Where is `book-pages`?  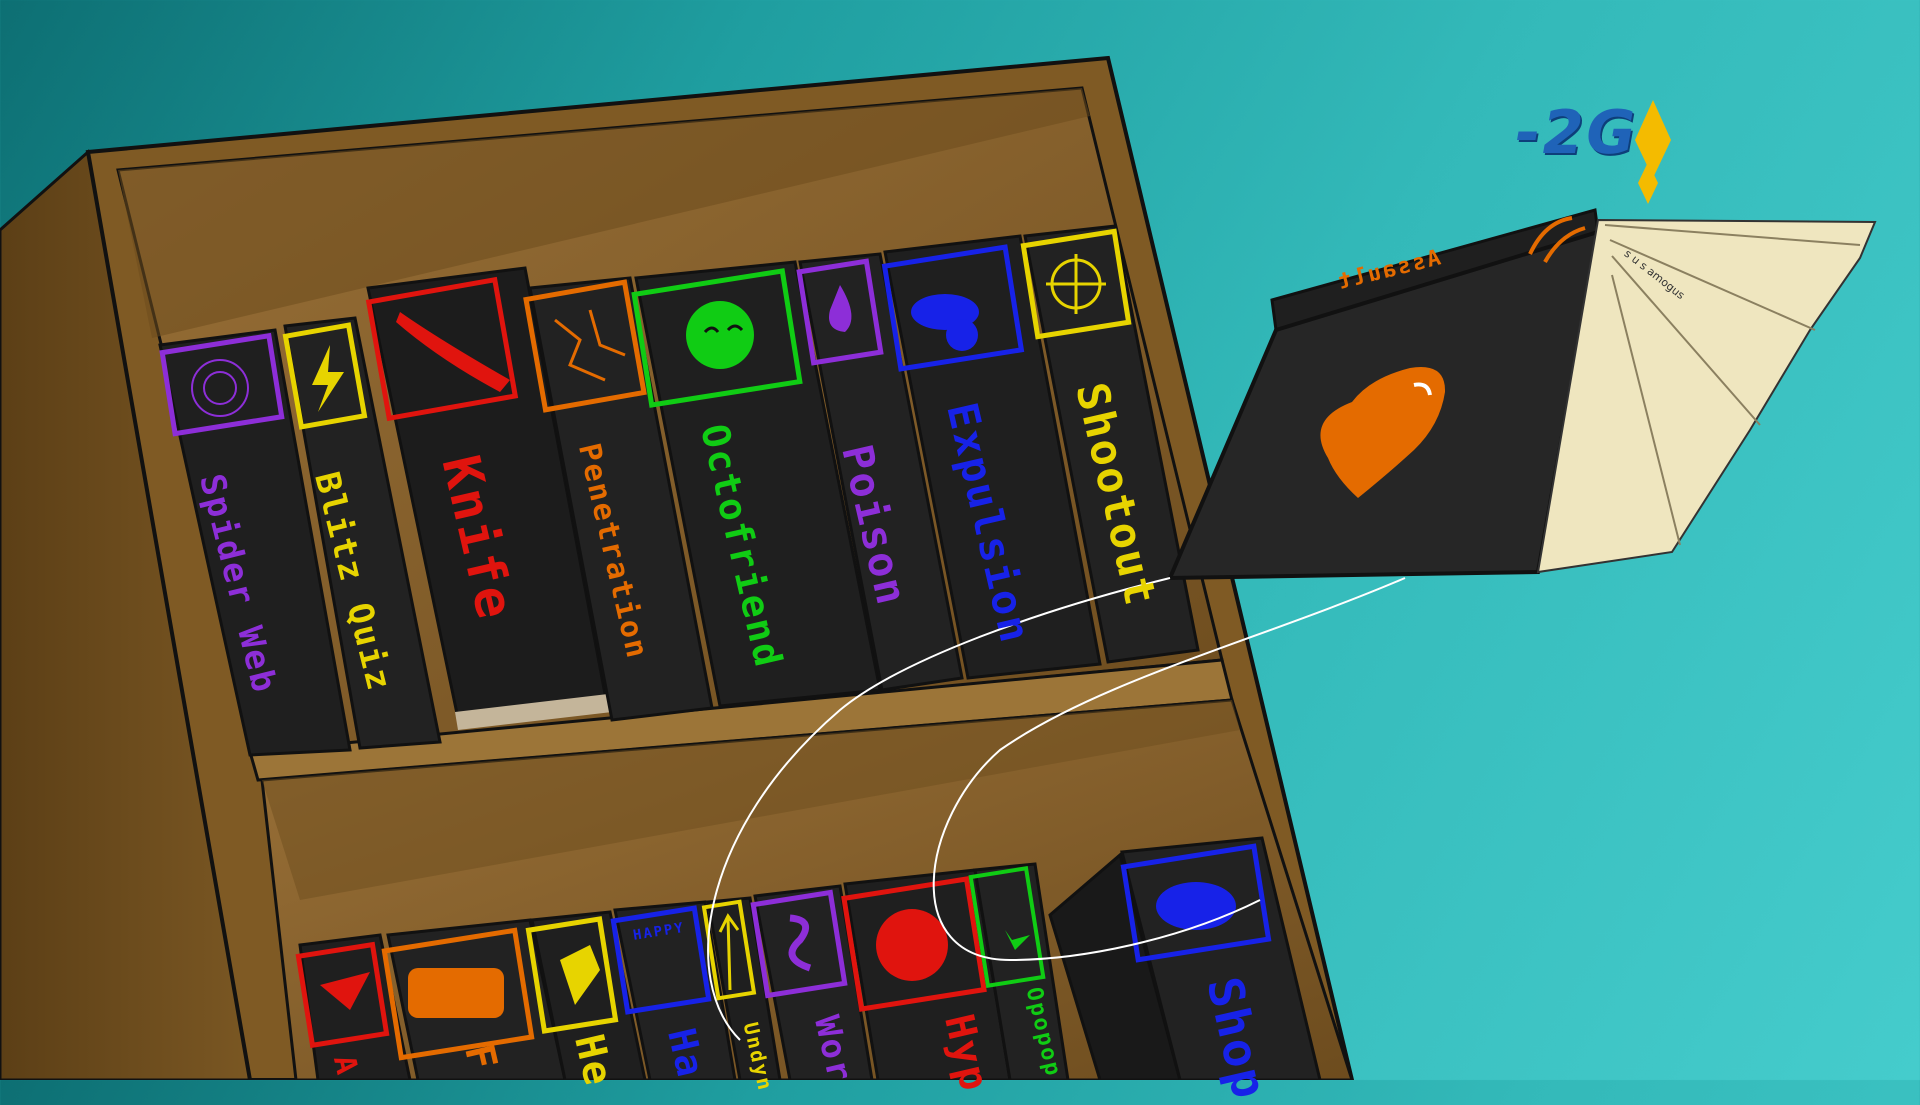 book-pages is located at coordinates (1706, 396).